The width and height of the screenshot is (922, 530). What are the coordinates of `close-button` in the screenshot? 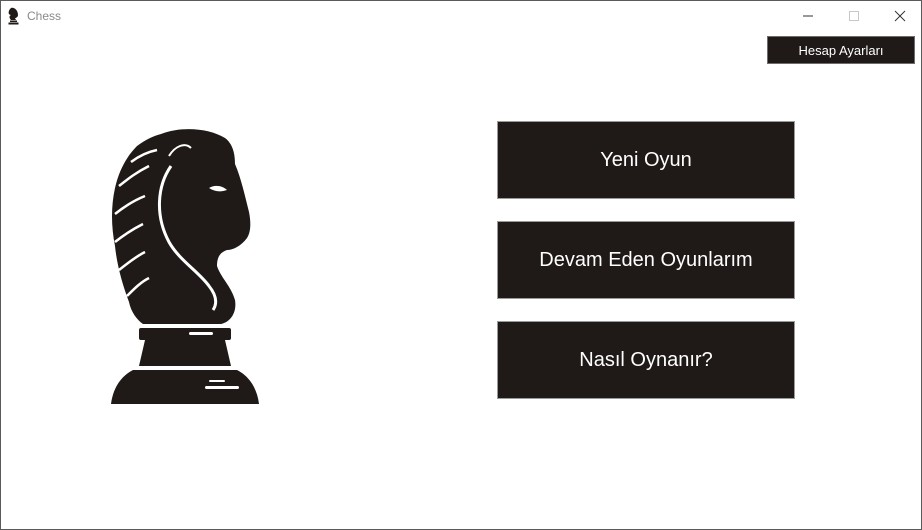 It's located at (899, 16).